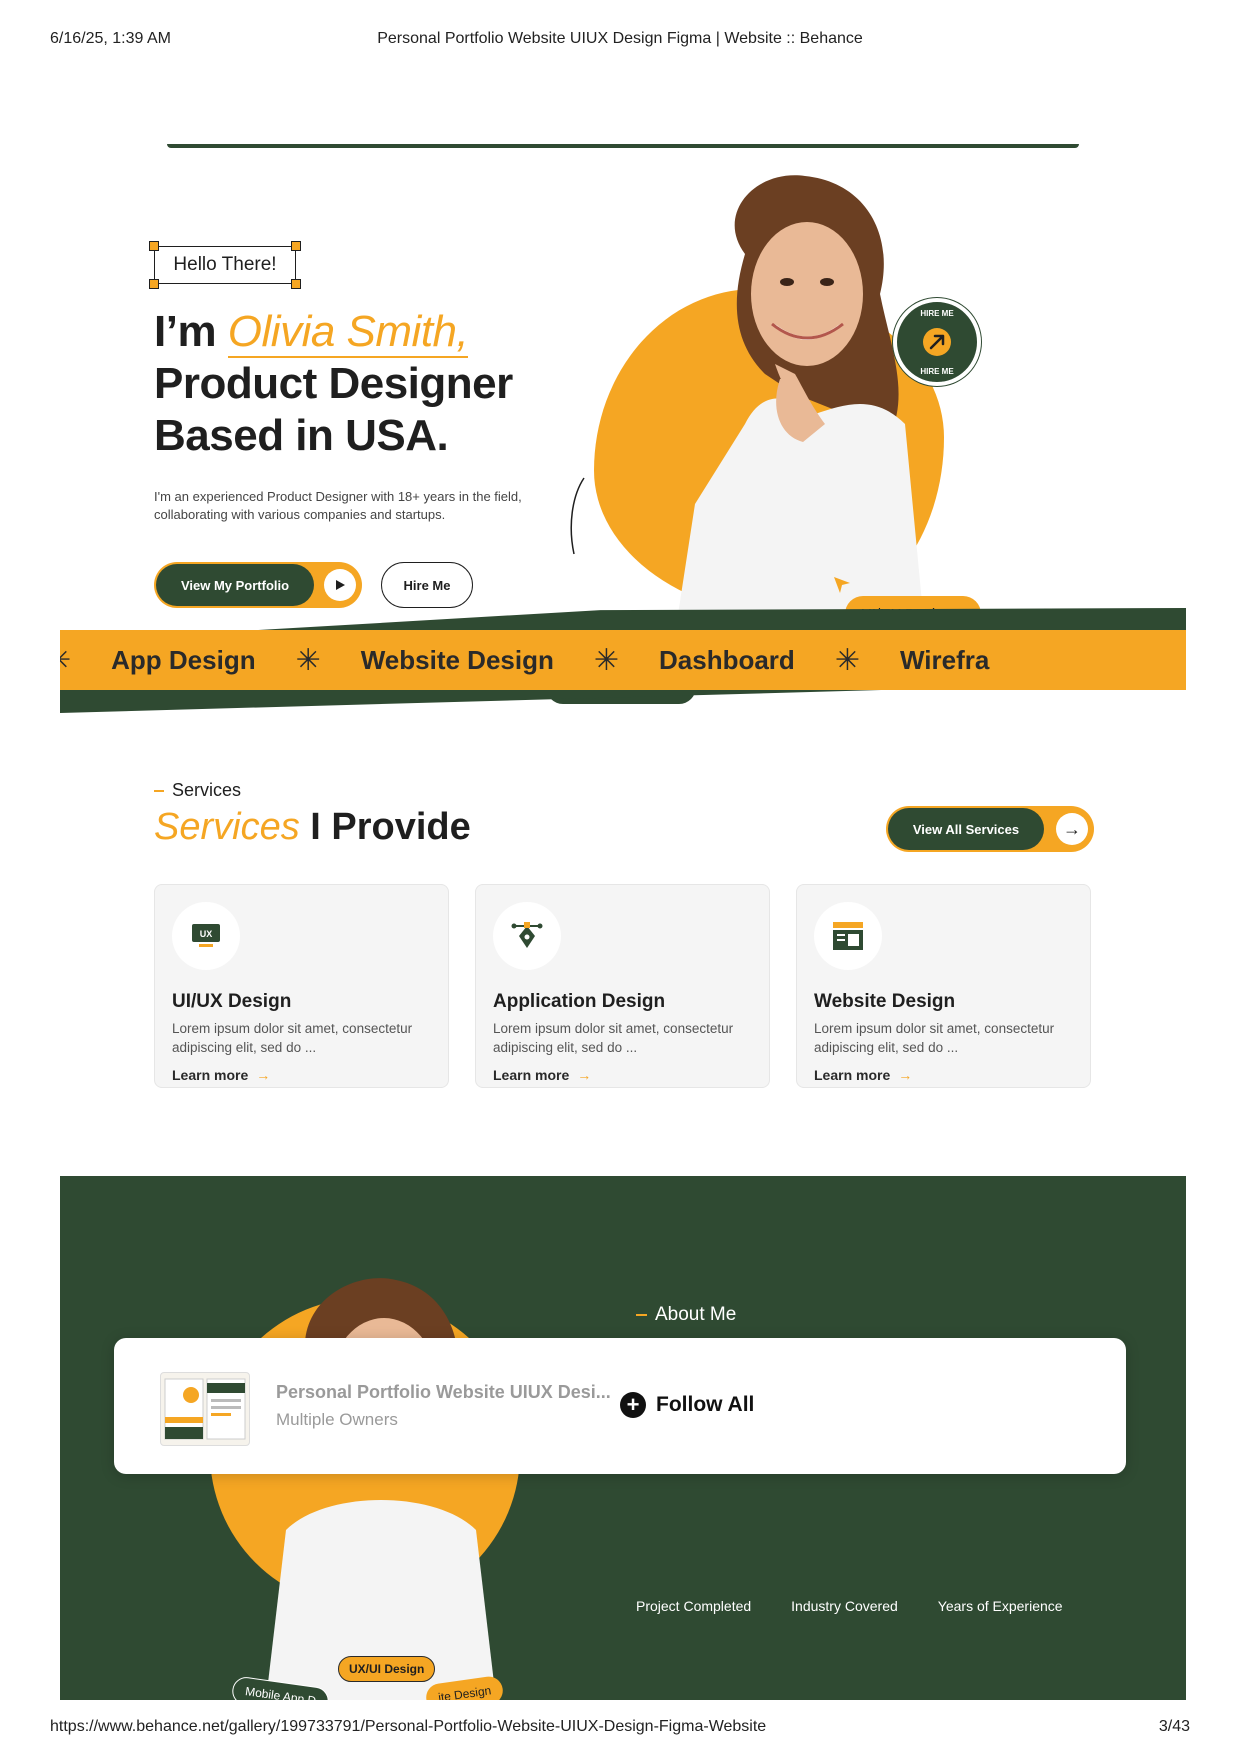 Image resolution: width=1240 pixels, height=1754 pixels. I want to click on about-portrait-photo, so click(381, 1489).